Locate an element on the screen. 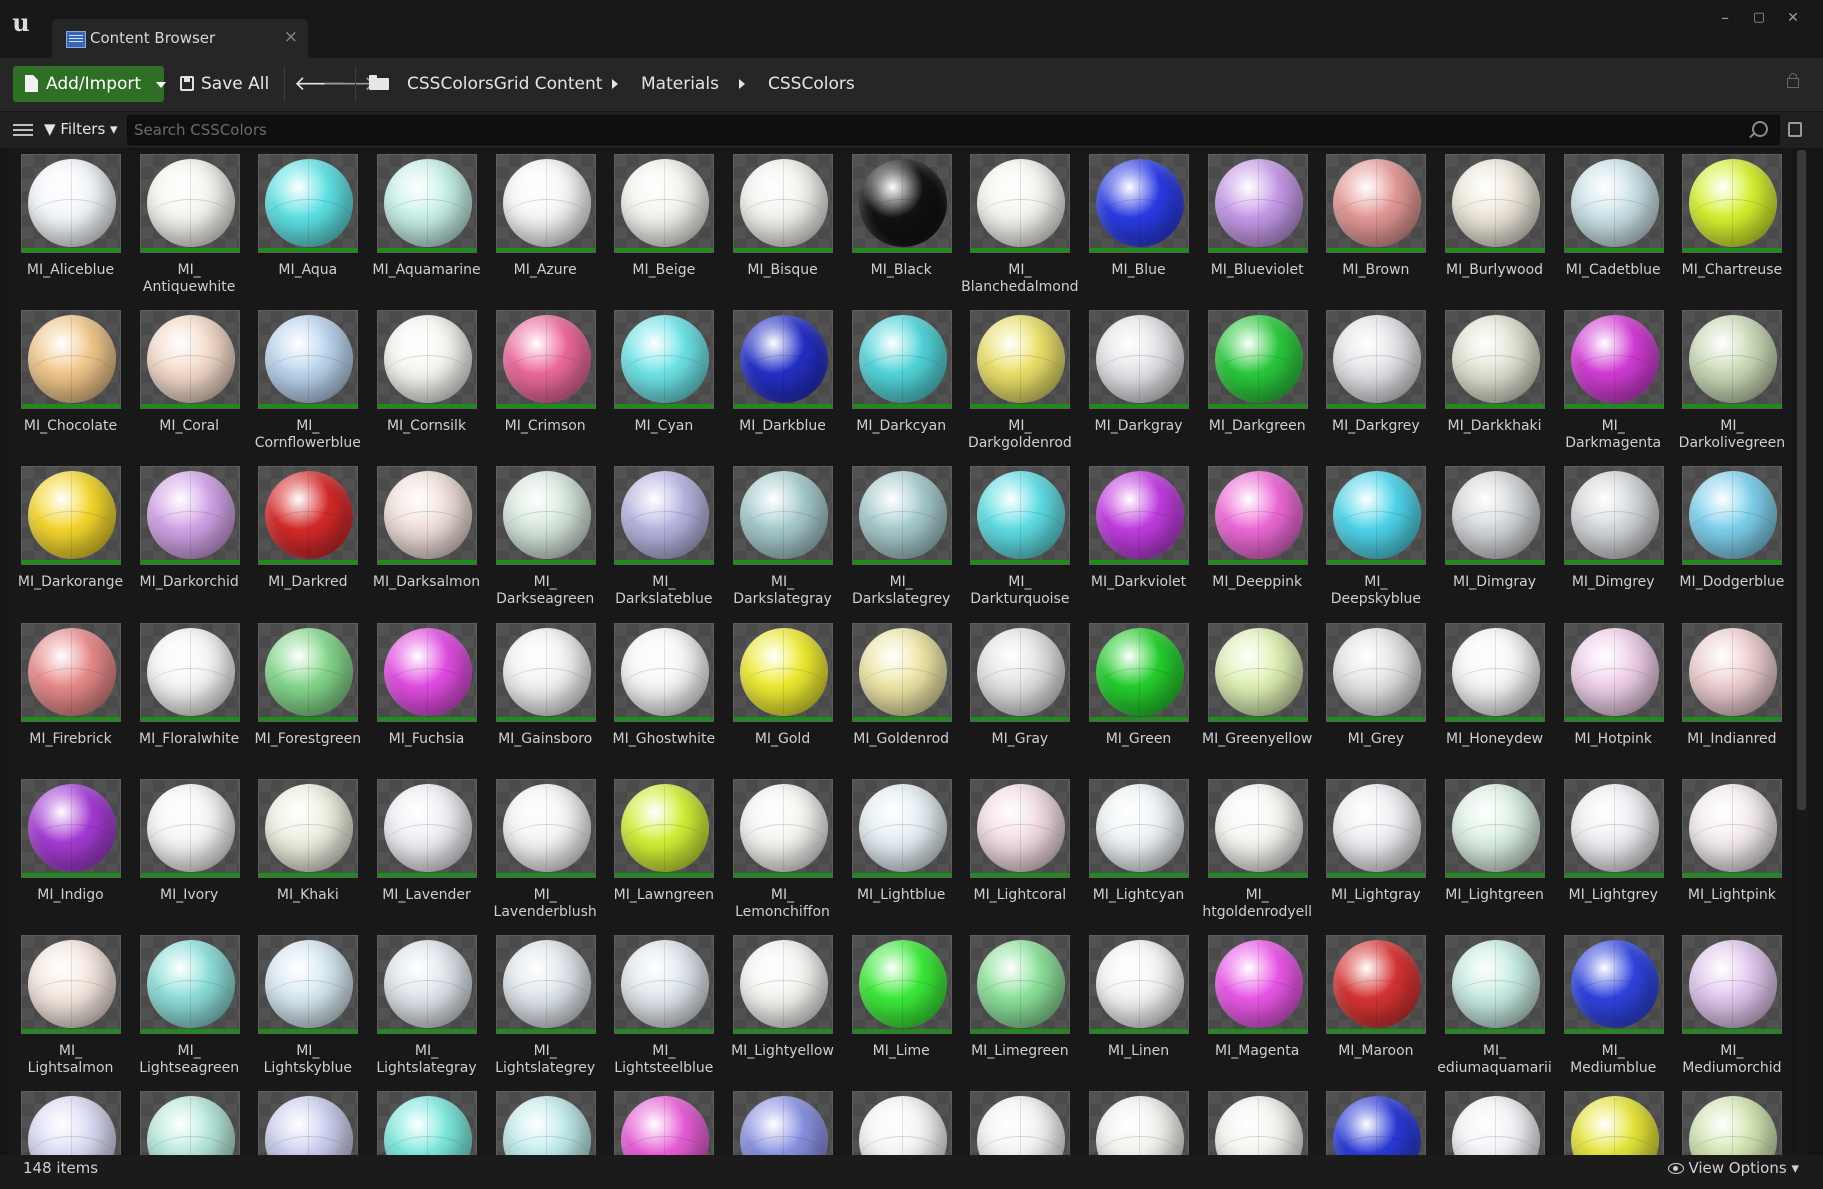 This screenshot has width=1823, height=1189. asset-tile: MI_ Lightslategrey is located at coordinates (542, 1009).